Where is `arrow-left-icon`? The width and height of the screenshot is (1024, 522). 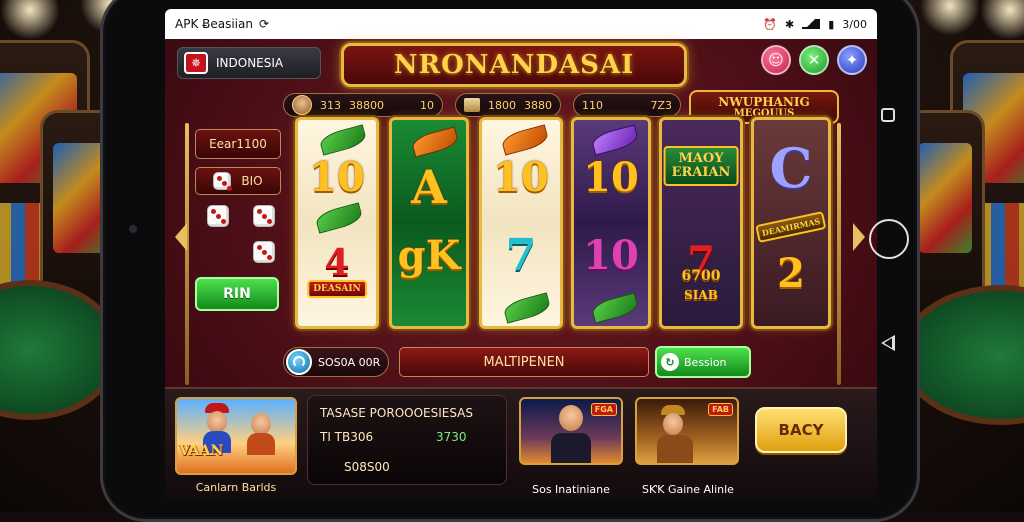
arrow-left-icon is located at coordinates (181, 237).